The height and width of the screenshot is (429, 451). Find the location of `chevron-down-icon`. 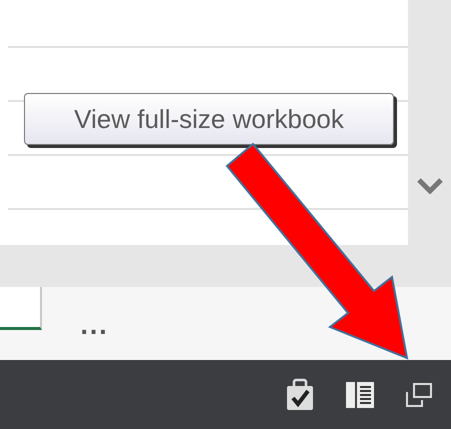

chevron-down-icon is located at coordinates (429, 186).